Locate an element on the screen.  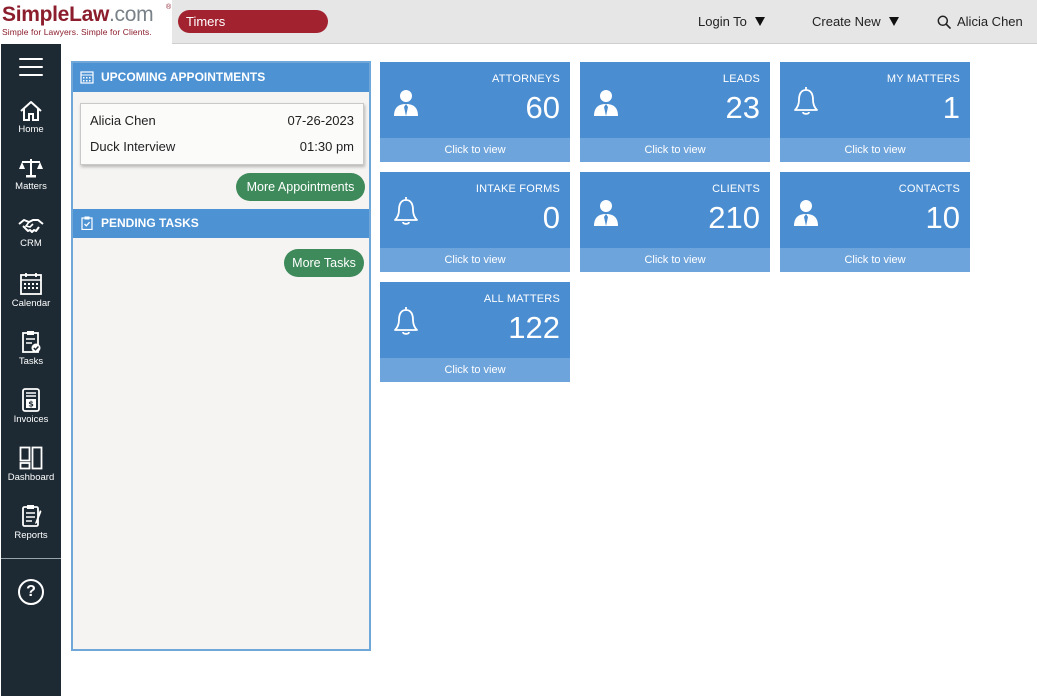
tile-title: CONTACTS is located at coordinates (929, 189).